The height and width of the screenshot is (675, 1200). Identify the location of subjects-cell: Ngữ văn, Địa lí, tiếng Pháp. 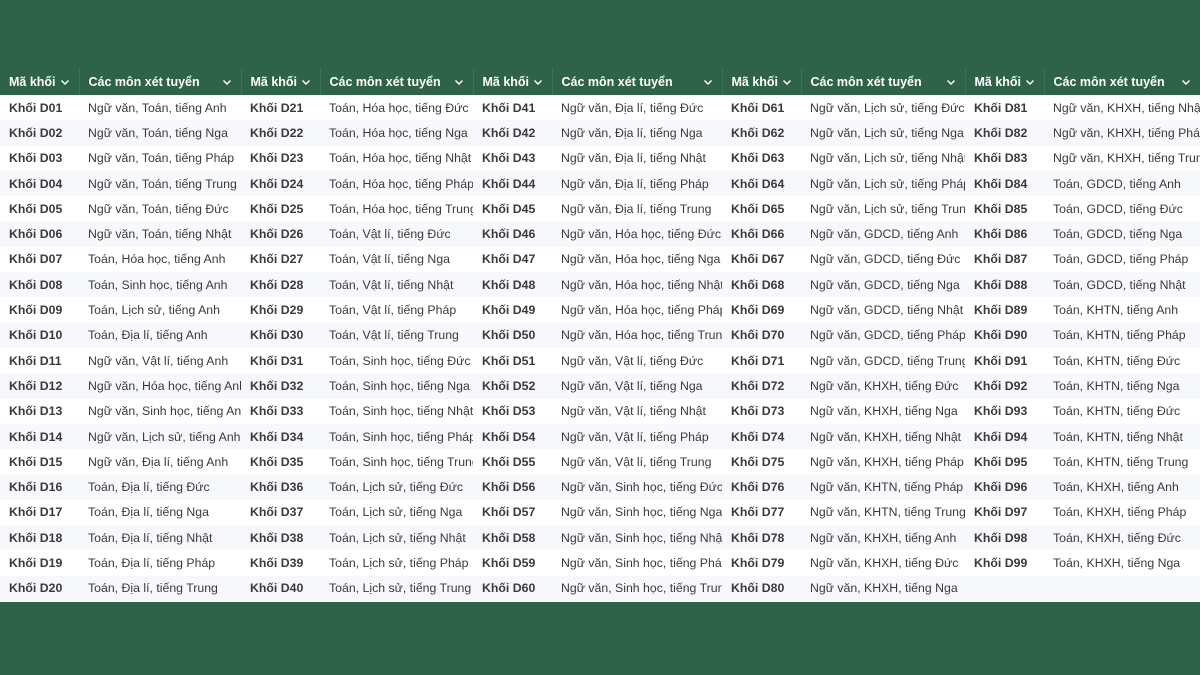
(637, 183).